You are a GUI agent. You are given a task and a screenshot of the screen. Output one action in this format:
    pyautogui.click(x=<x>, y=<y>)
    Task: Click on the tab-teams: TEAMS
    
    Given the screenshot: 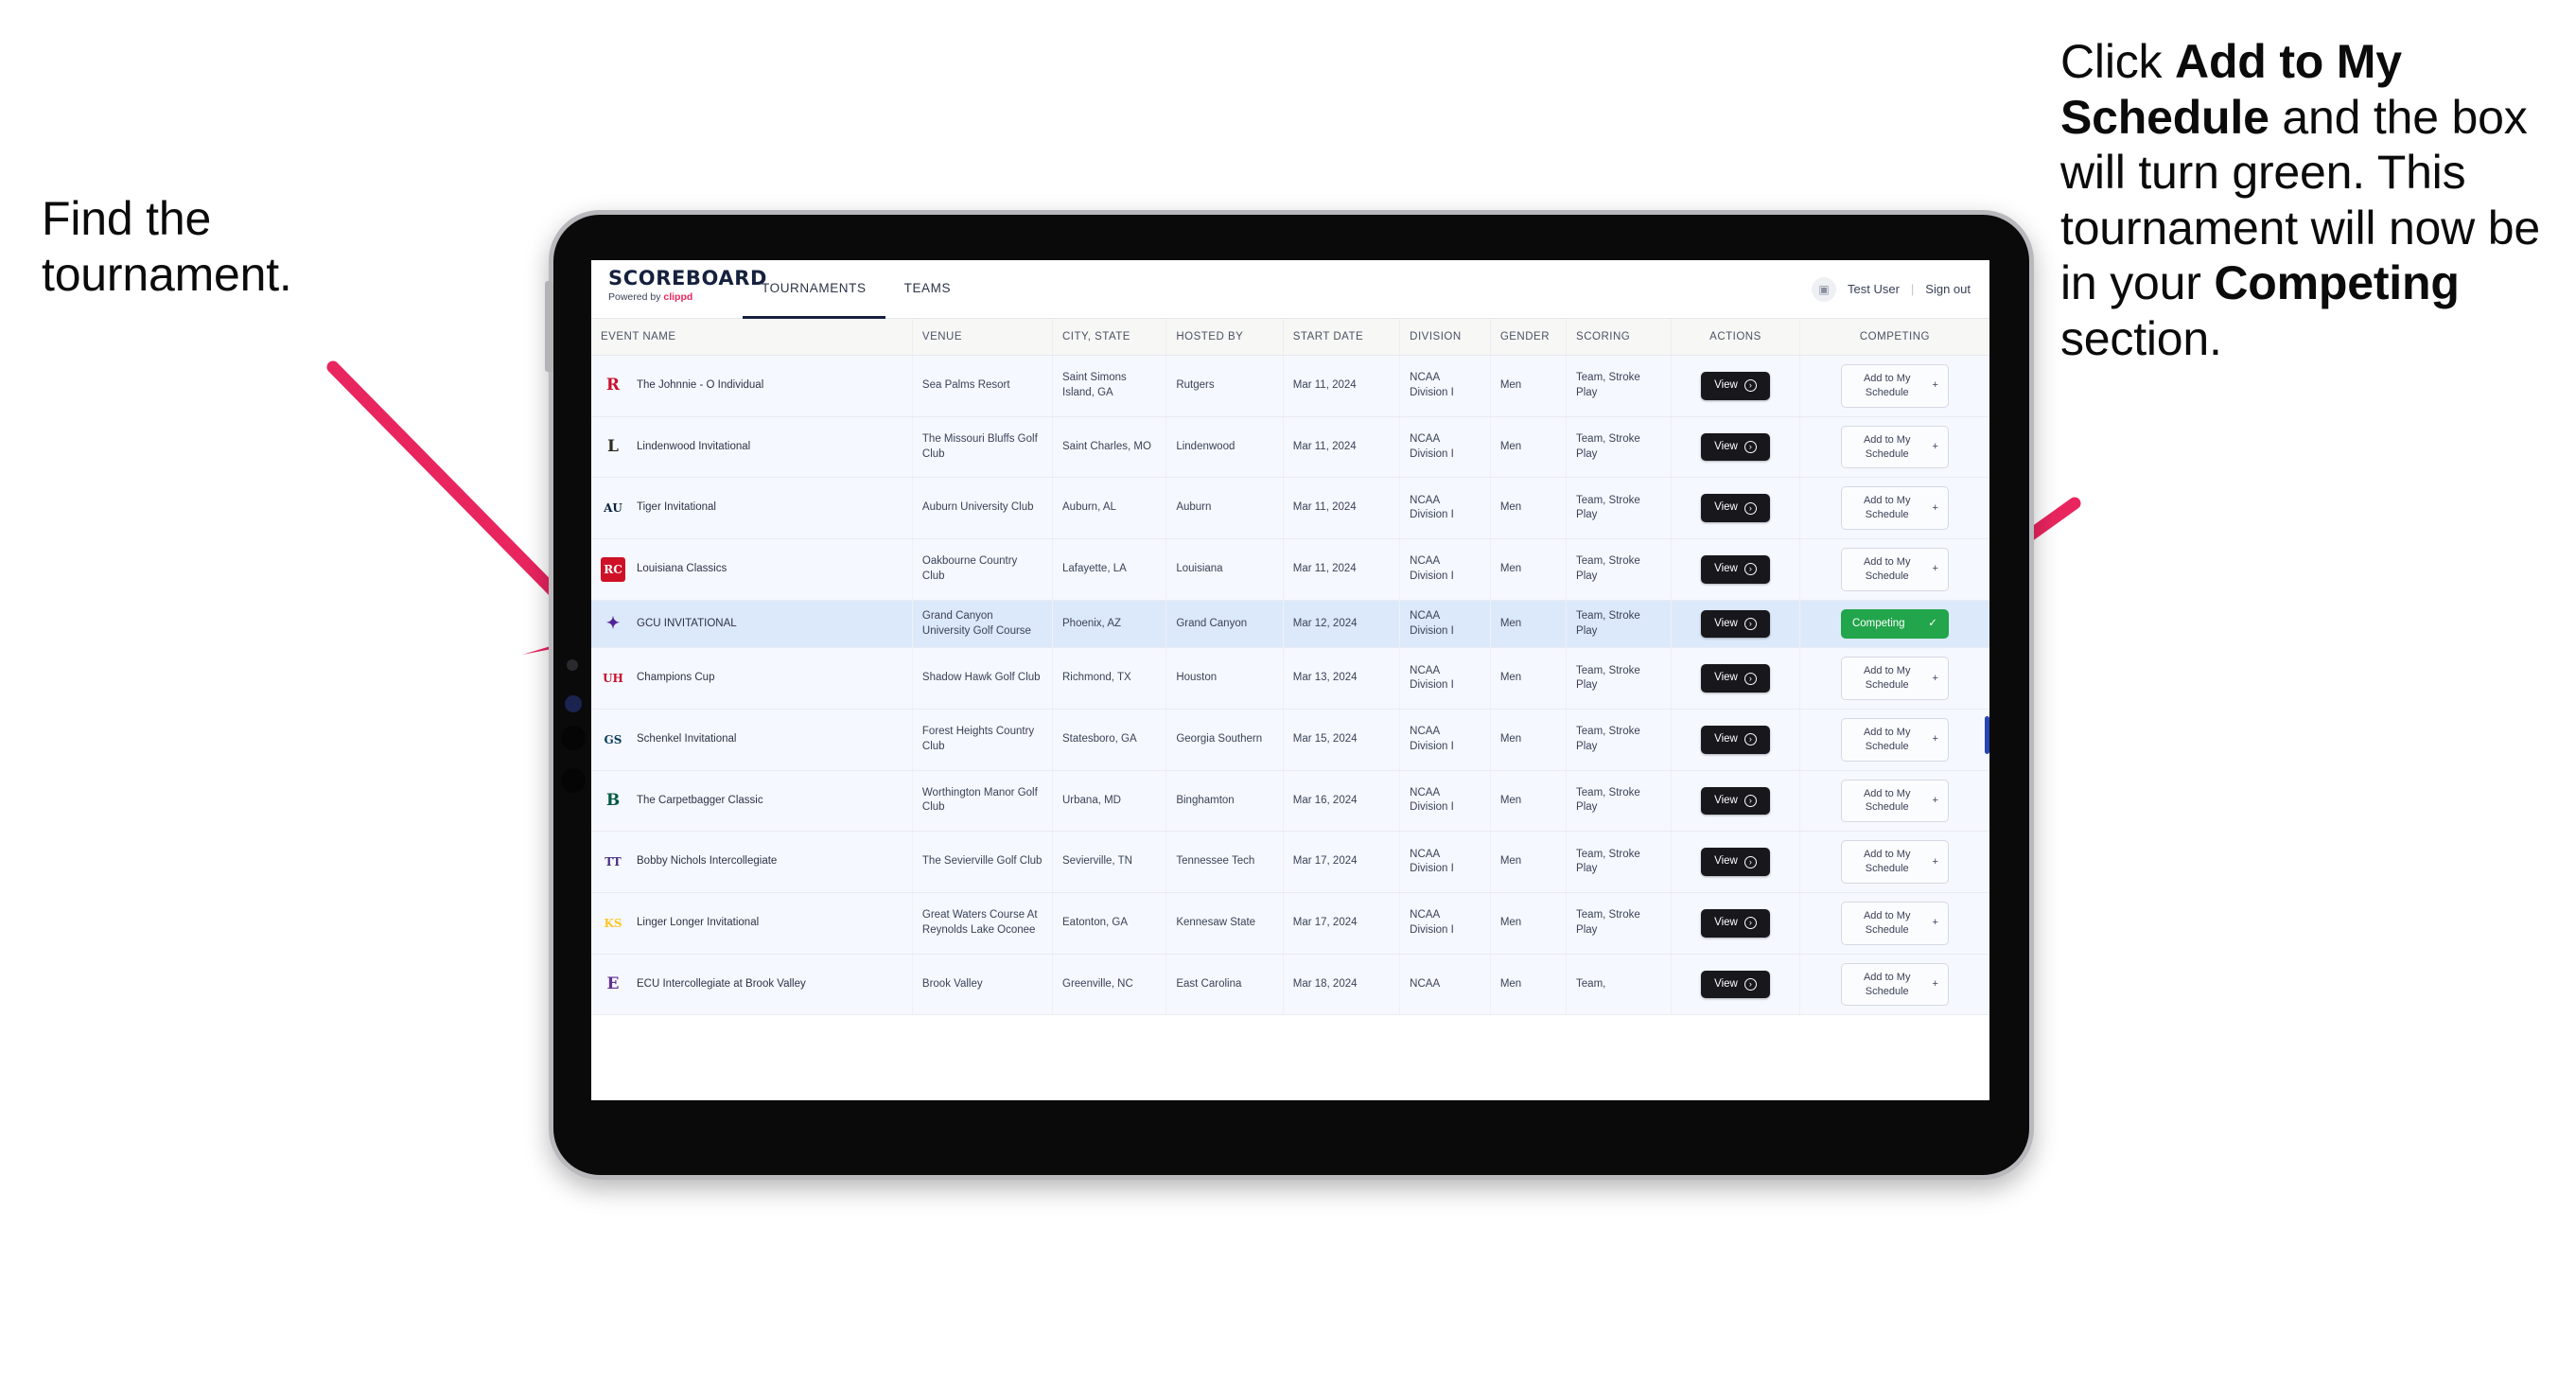 What is the action you would take?
    pyautogui.click(x=928, y=289)
    